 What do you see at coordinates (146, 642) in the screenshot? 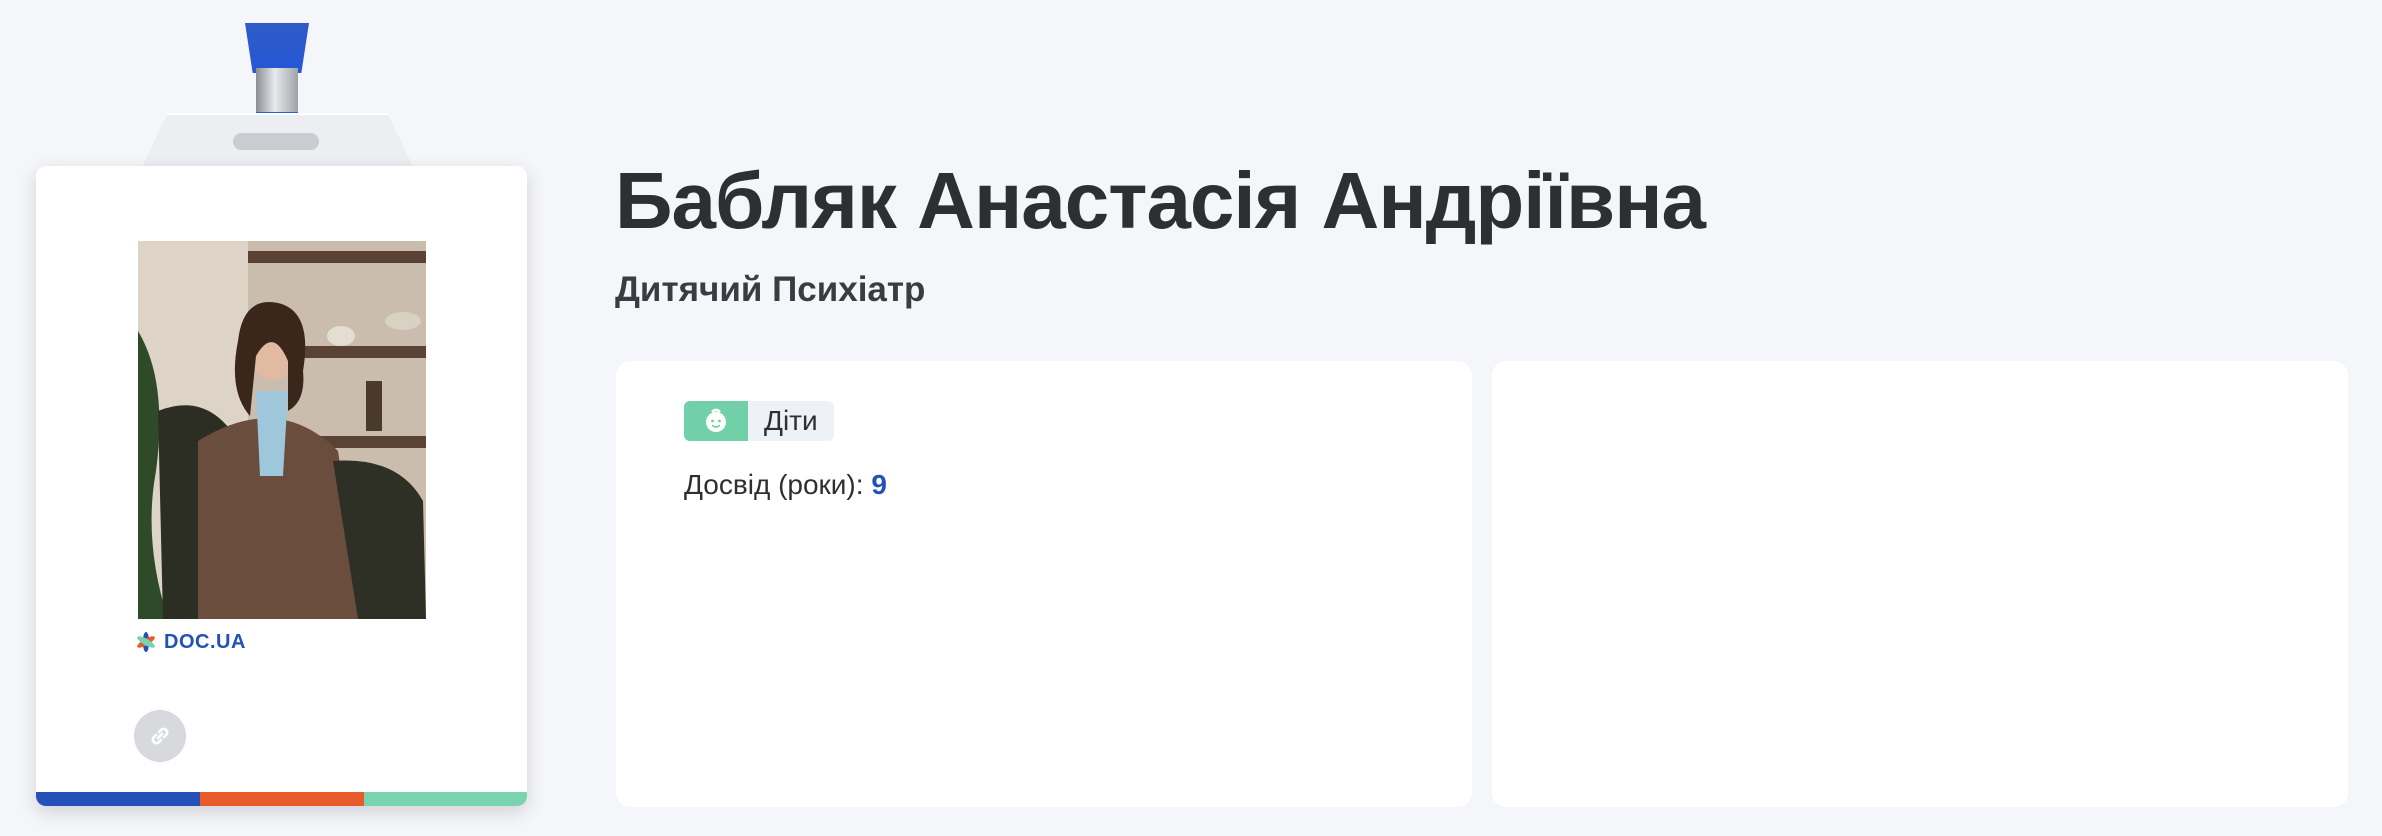
I see `doc-ua-logo-icon` at bounding box center [146, 642].